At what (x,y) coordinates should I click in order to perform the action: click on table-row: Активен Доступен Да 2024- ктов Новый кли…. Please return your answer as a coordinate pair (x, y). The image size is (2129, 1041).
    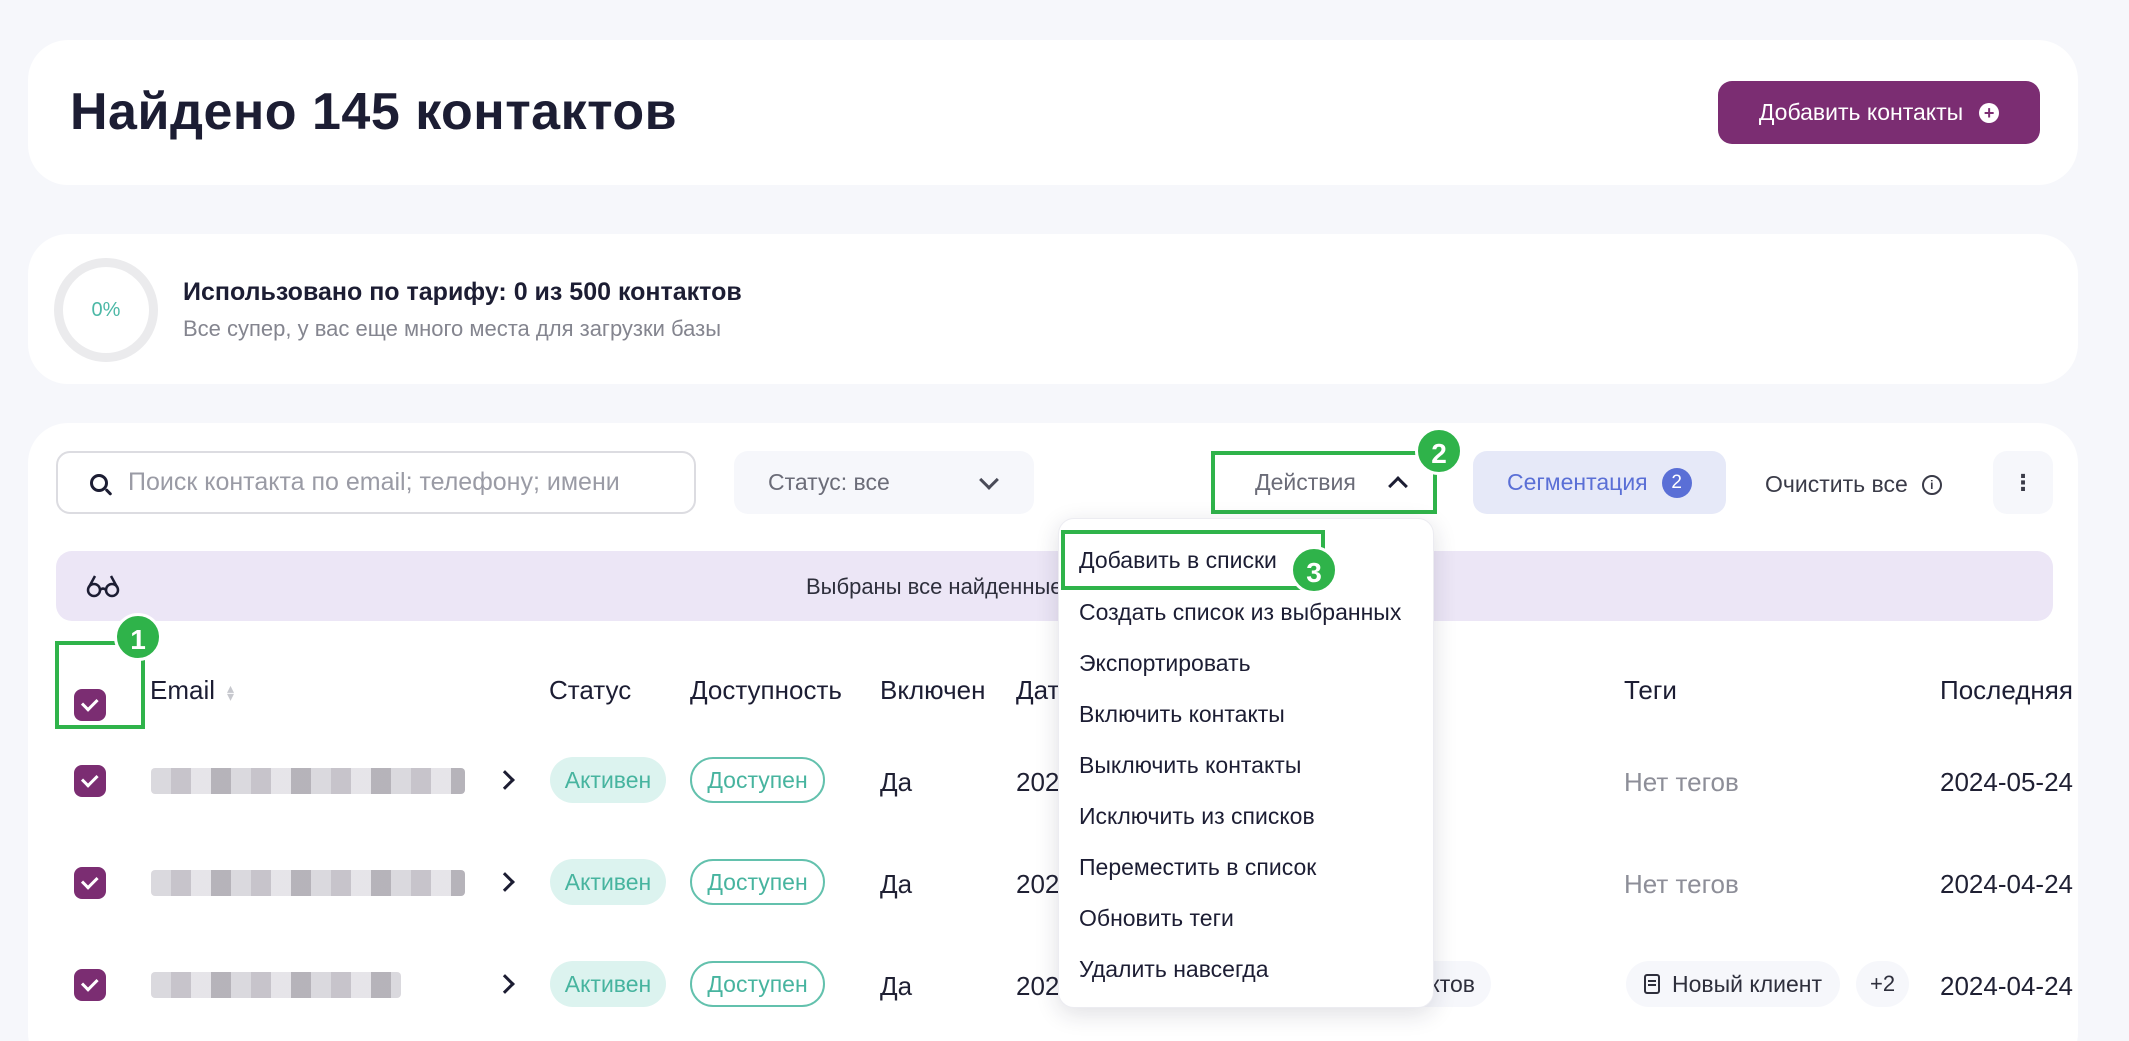
    Looking at the image, I should click on (1064, 987).